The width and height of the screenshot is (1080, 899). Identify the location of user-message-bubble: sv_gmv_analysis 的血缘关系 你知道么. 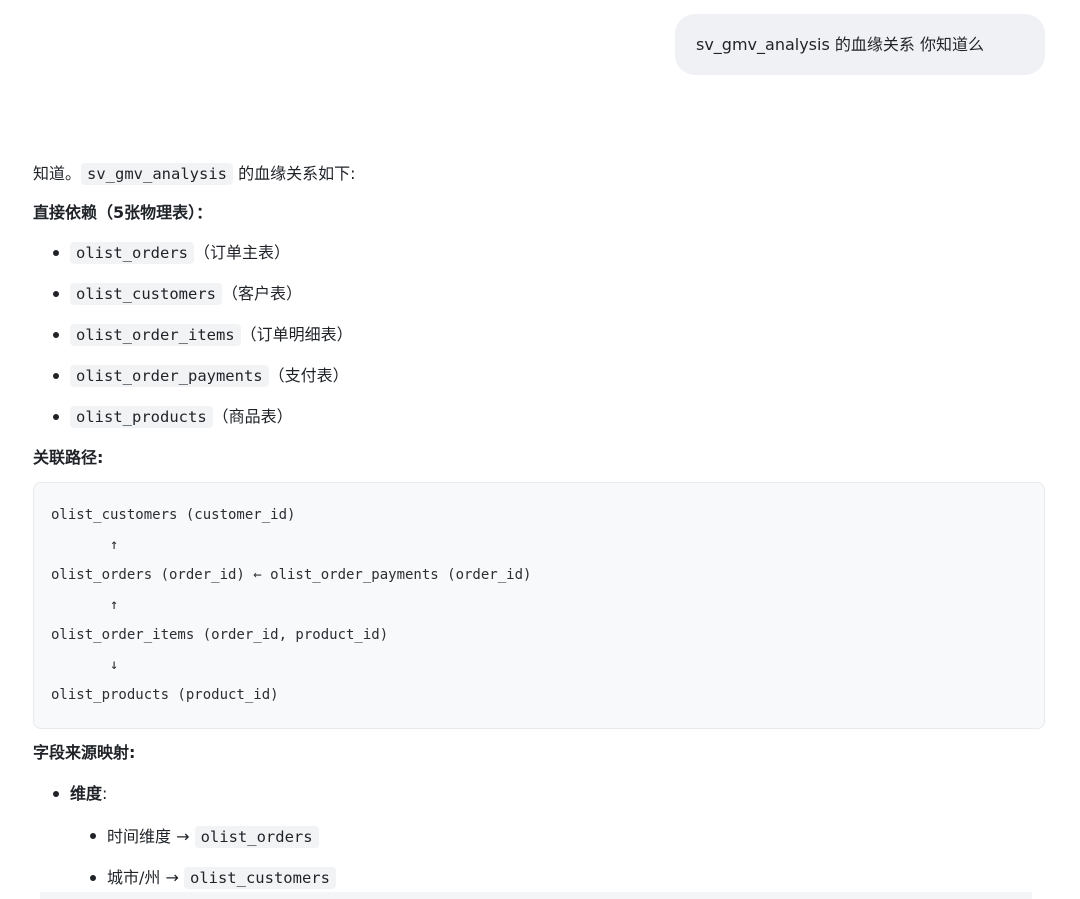
(860, 44).